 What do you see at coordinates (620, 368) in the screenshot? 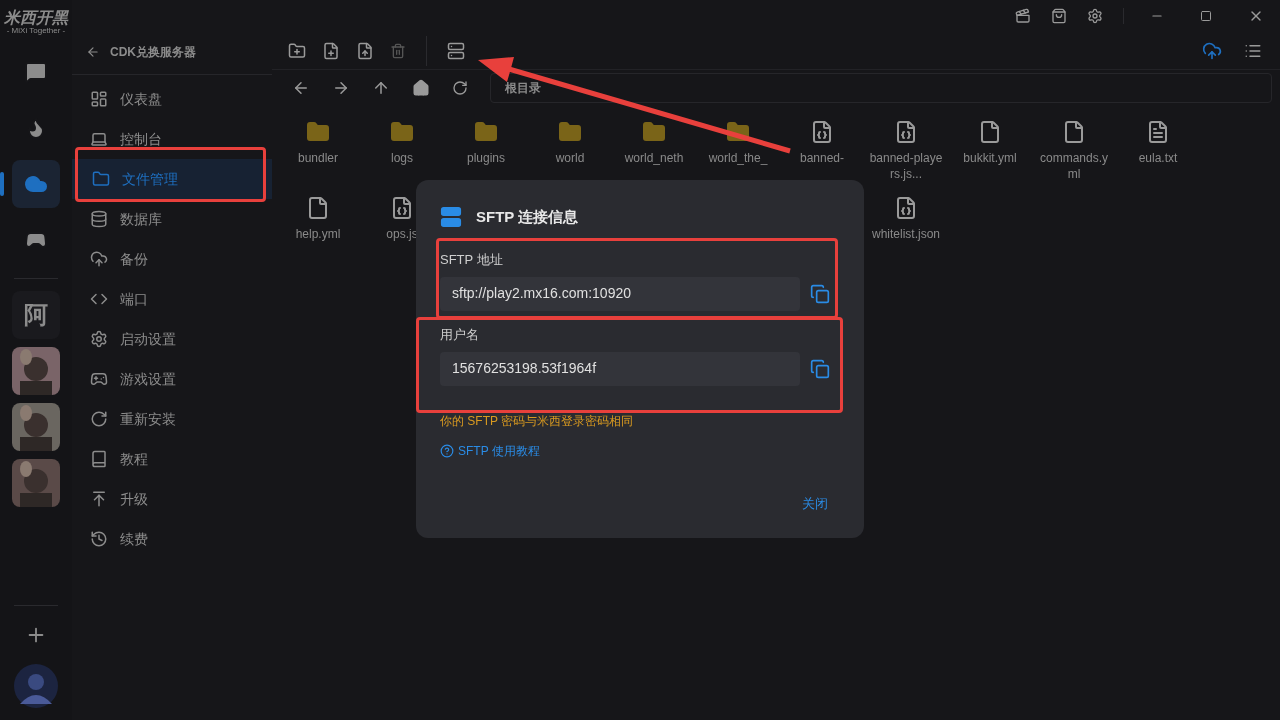
I see `value-field: 15676253198.53f1964f` at bounding box center [620, 368].